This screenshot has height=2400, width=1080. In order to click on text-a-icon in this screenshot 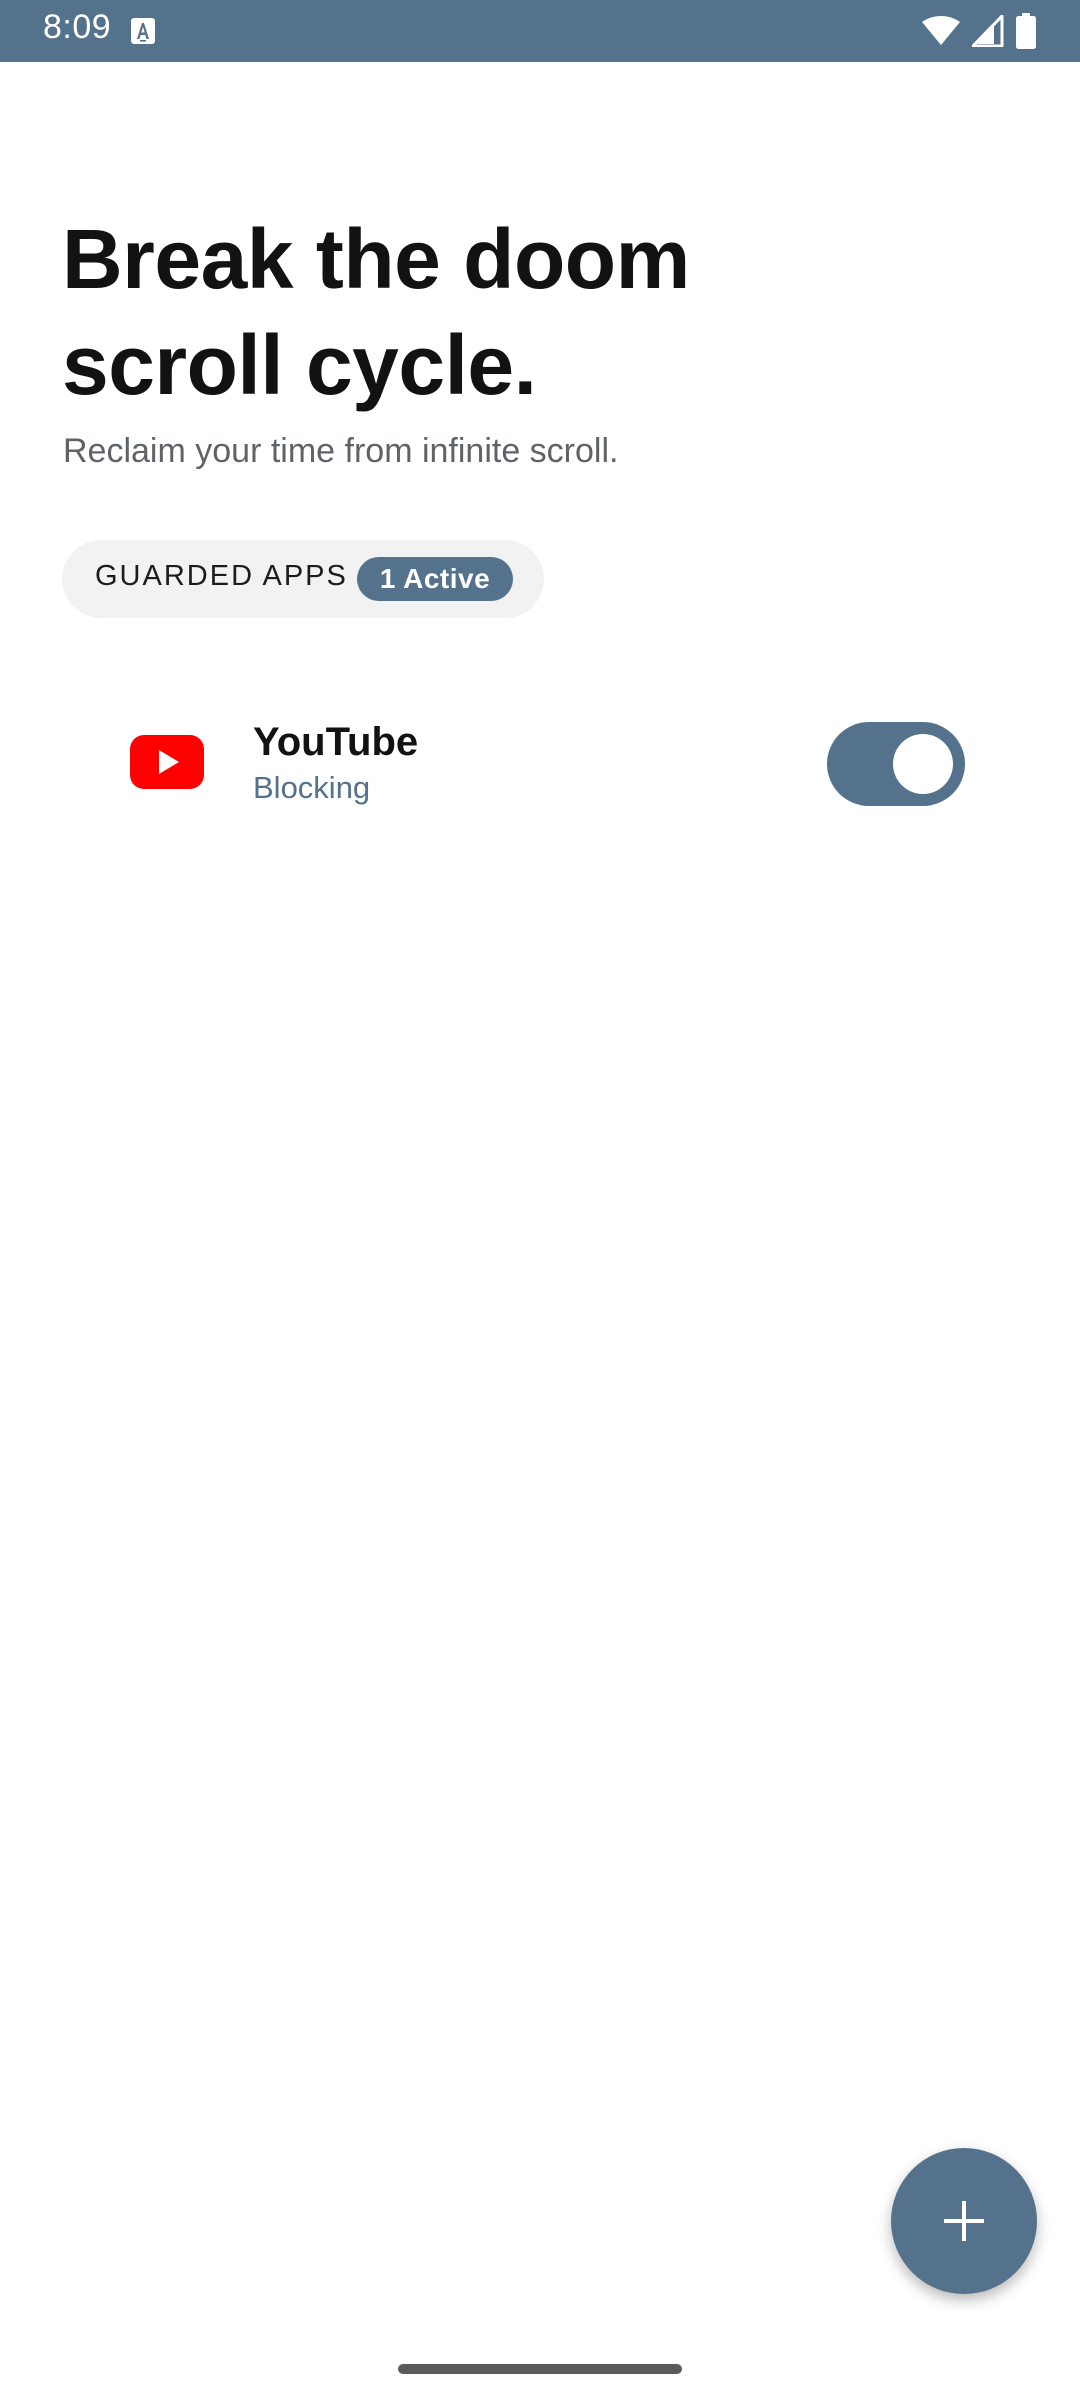, I will do `click(143, 31)`.